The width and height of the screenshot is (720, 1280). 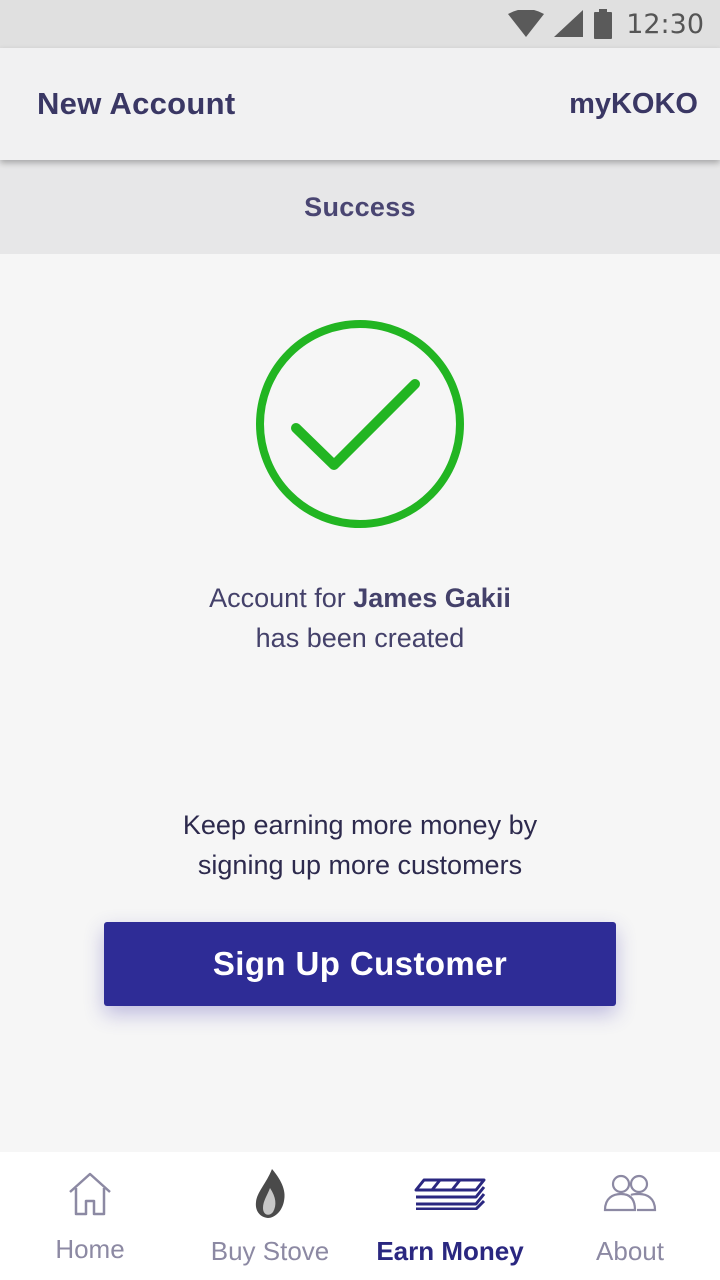 What do you see at coordinates (526, 24) in the screenshot?
I see `wifi-icon` at bounding box center [526, 24].